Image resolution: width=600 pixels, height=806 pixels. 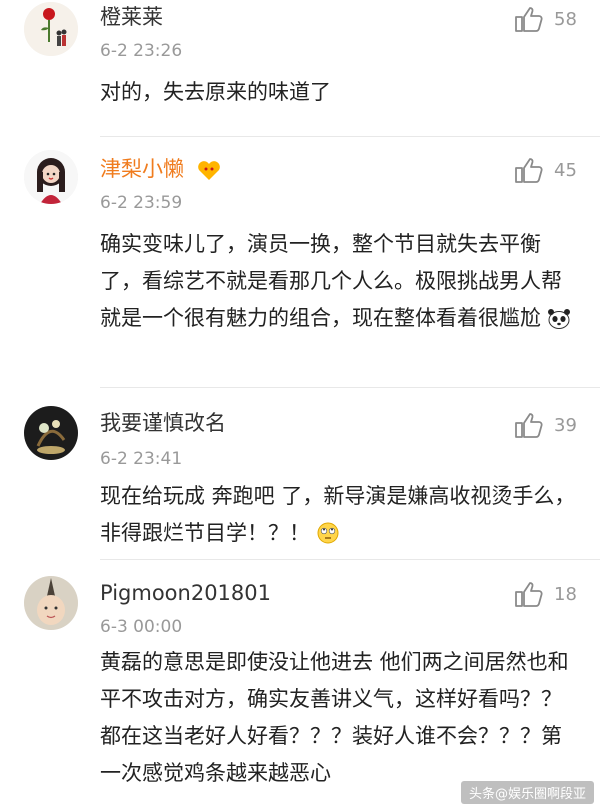 I want to click on rose-avatar-icon, so click(x=51, y=29).